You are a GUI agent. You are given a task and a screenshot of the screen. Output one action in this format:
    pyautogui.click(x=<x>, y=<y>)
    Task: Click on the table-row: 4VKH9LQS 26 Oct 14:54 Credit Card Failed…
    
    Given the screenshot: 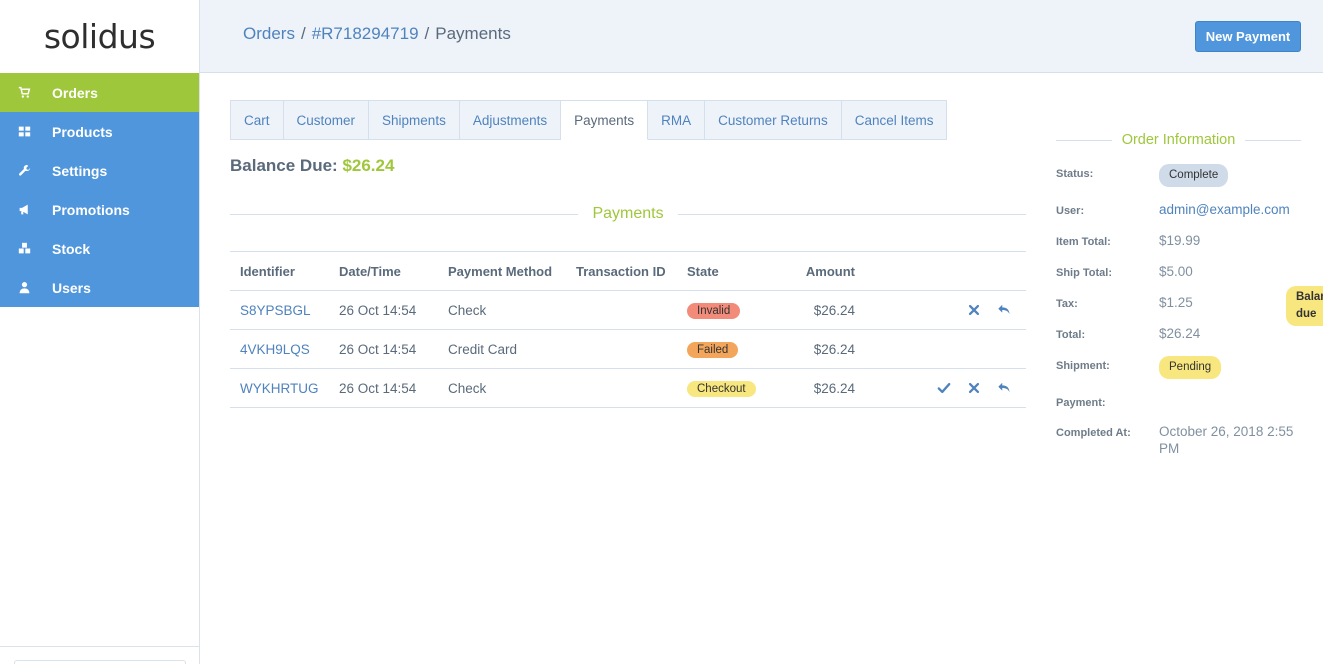 What is the action you would take?
    pyautogui.click(x=628, y=349)
    